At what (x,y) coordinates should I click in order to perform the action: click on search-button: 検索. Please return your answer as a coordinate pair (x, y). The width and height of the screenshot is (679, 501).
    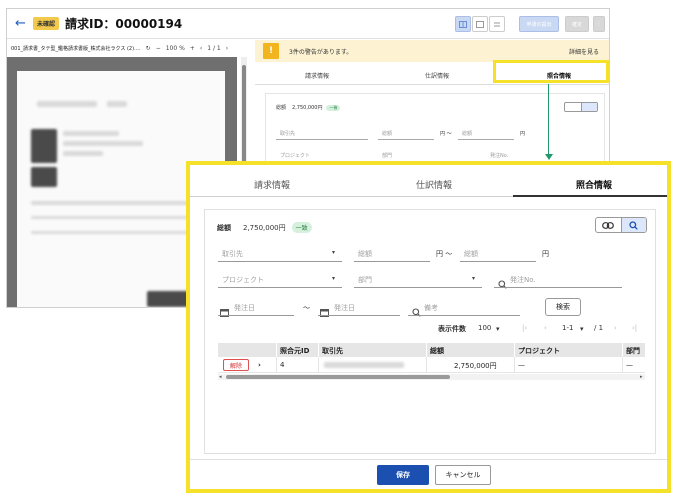
    Looking at the image, I should click on (563, 307).